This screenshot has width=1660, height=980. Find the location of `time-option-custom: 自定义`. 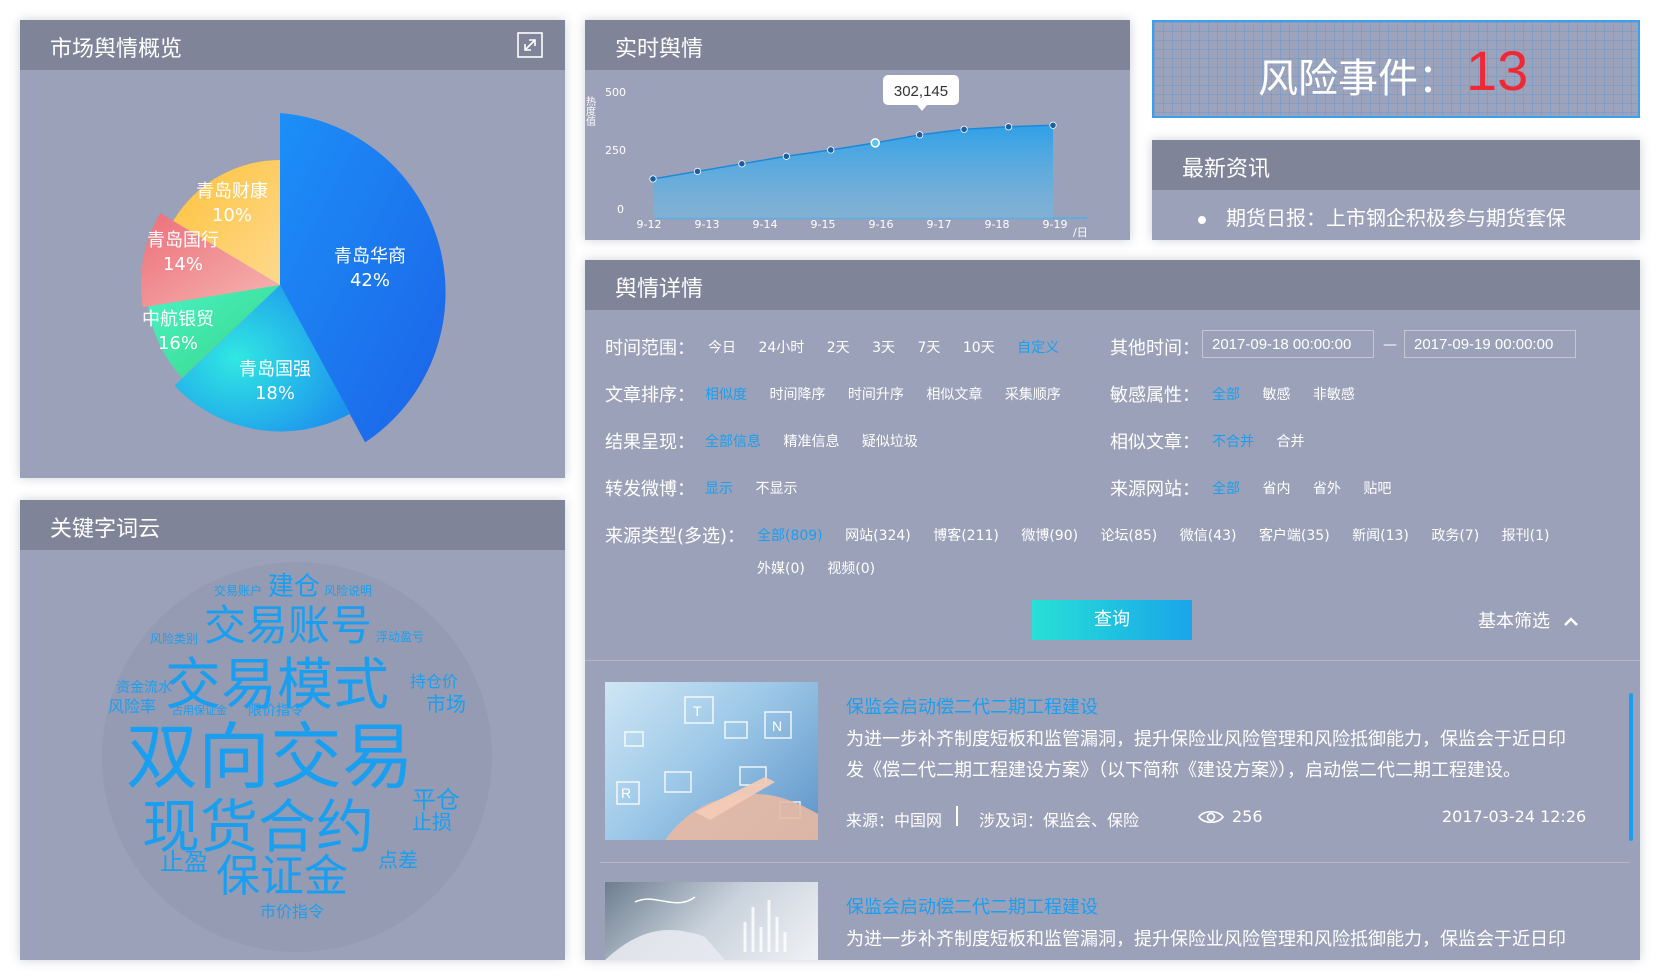

time-option-custom: 自定义 is located at coordinates (1038, 347).